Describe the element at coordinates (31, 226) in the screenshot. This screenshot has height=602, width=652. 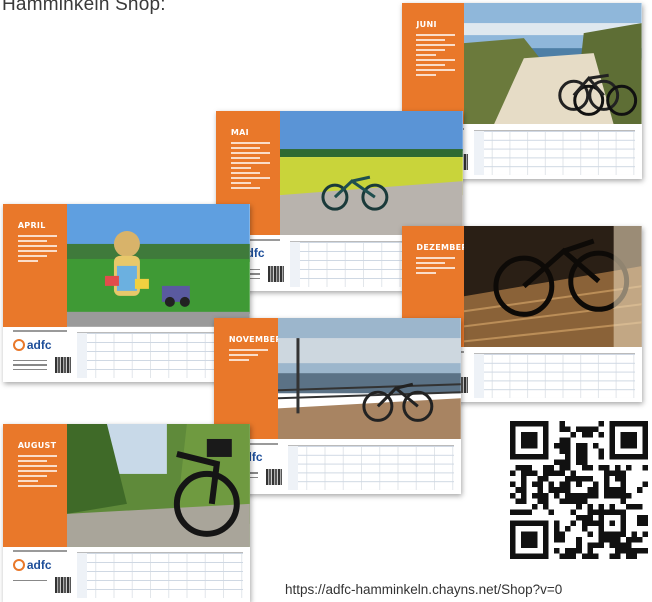
I see `month-title: APRIL` at that location.